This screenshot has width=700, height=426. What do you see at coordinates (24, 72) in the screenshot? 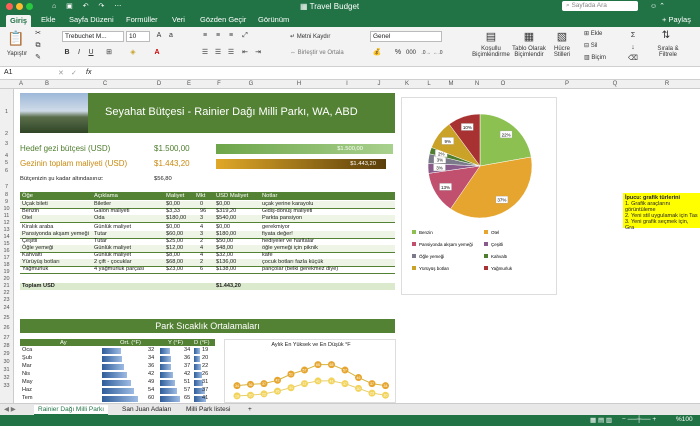
I see `name-box: A1` at bounding box center [24, 72].